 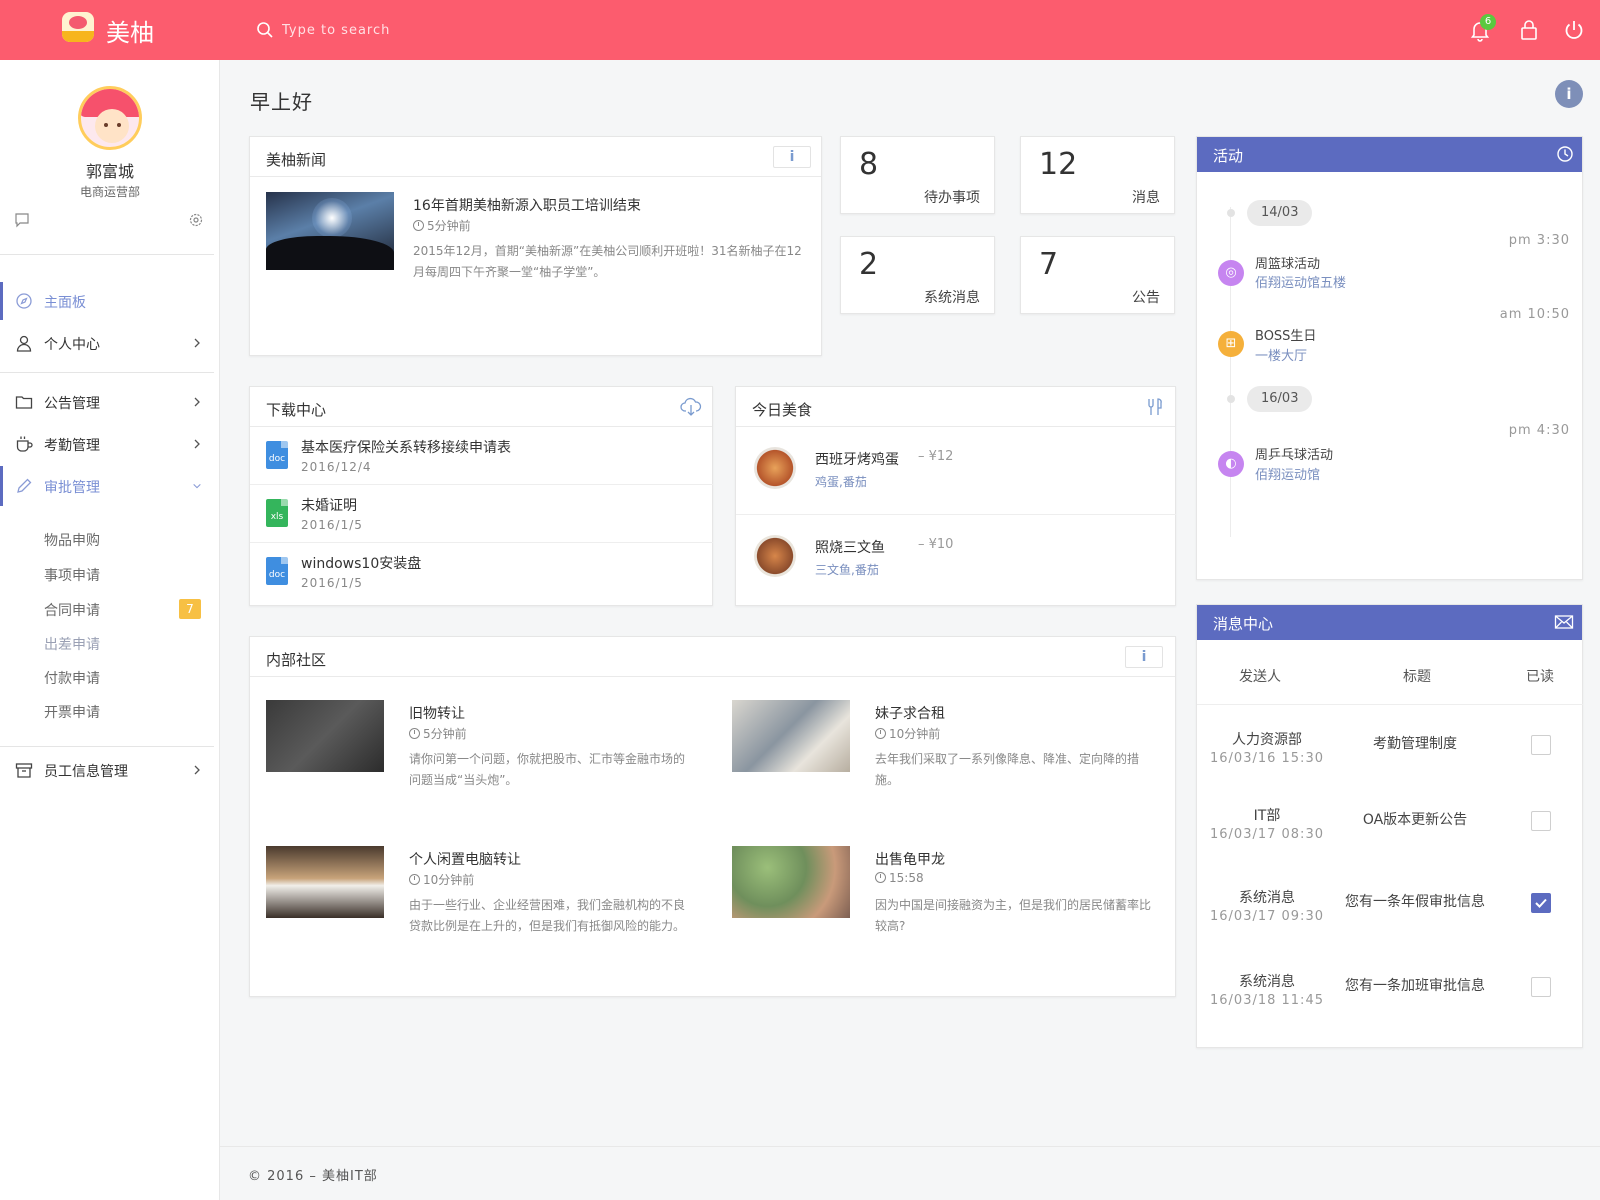 I want to click on avatar, so click(x=110, y=118).